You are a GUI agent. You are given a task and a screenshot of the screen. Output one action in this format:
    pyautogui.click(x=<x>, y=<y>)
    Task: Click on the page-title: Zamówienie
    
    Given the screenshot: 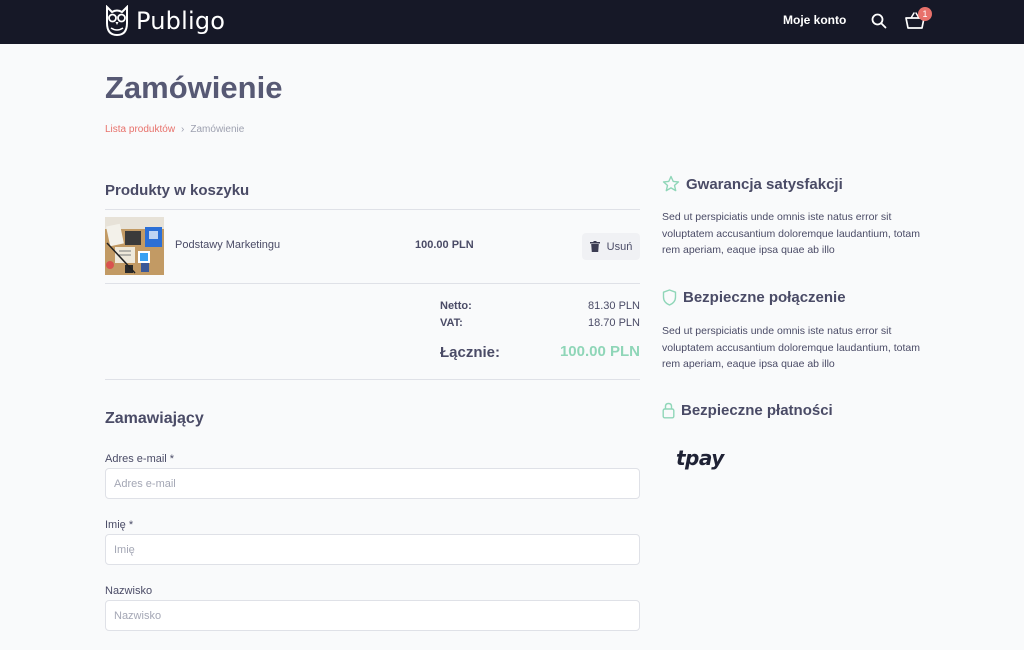 What is the action you would take?
    pyautogui.click(x=194, y=87)
    